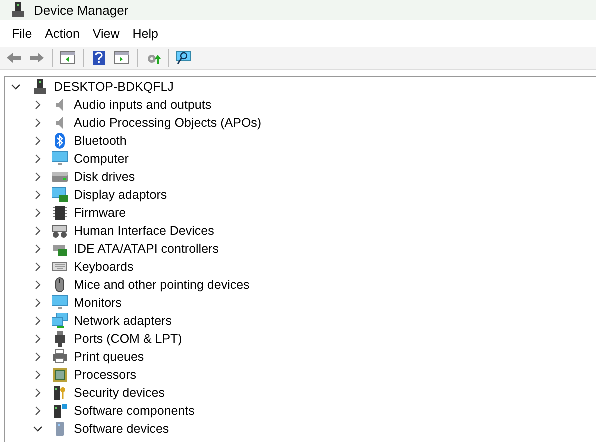 This screenshot has width=596, height=442. I want to click on tree-item: Computer, so click(101, 159).